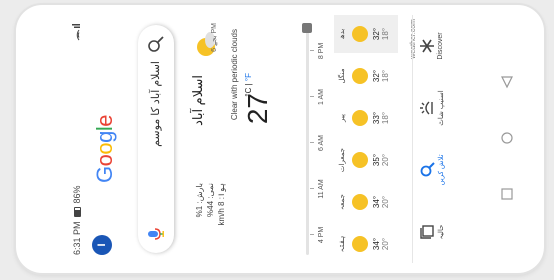 The height and width of the screenshot is (280, 554). I want to click on day-name: بدھ, so click(342, 34).